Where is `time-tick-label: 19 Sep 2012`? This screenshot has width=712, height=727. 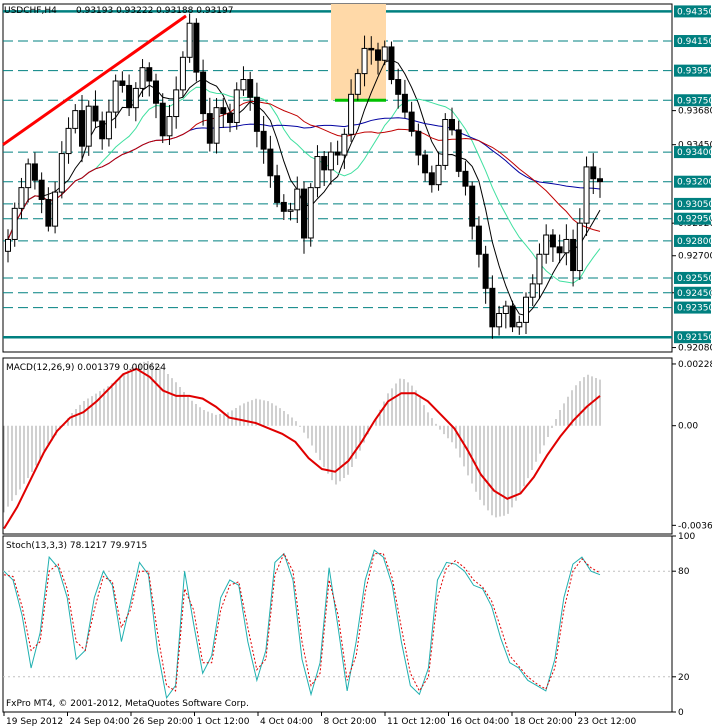
time-tick-label: 19 Sep 2012 is located at coordinates (34, 722).